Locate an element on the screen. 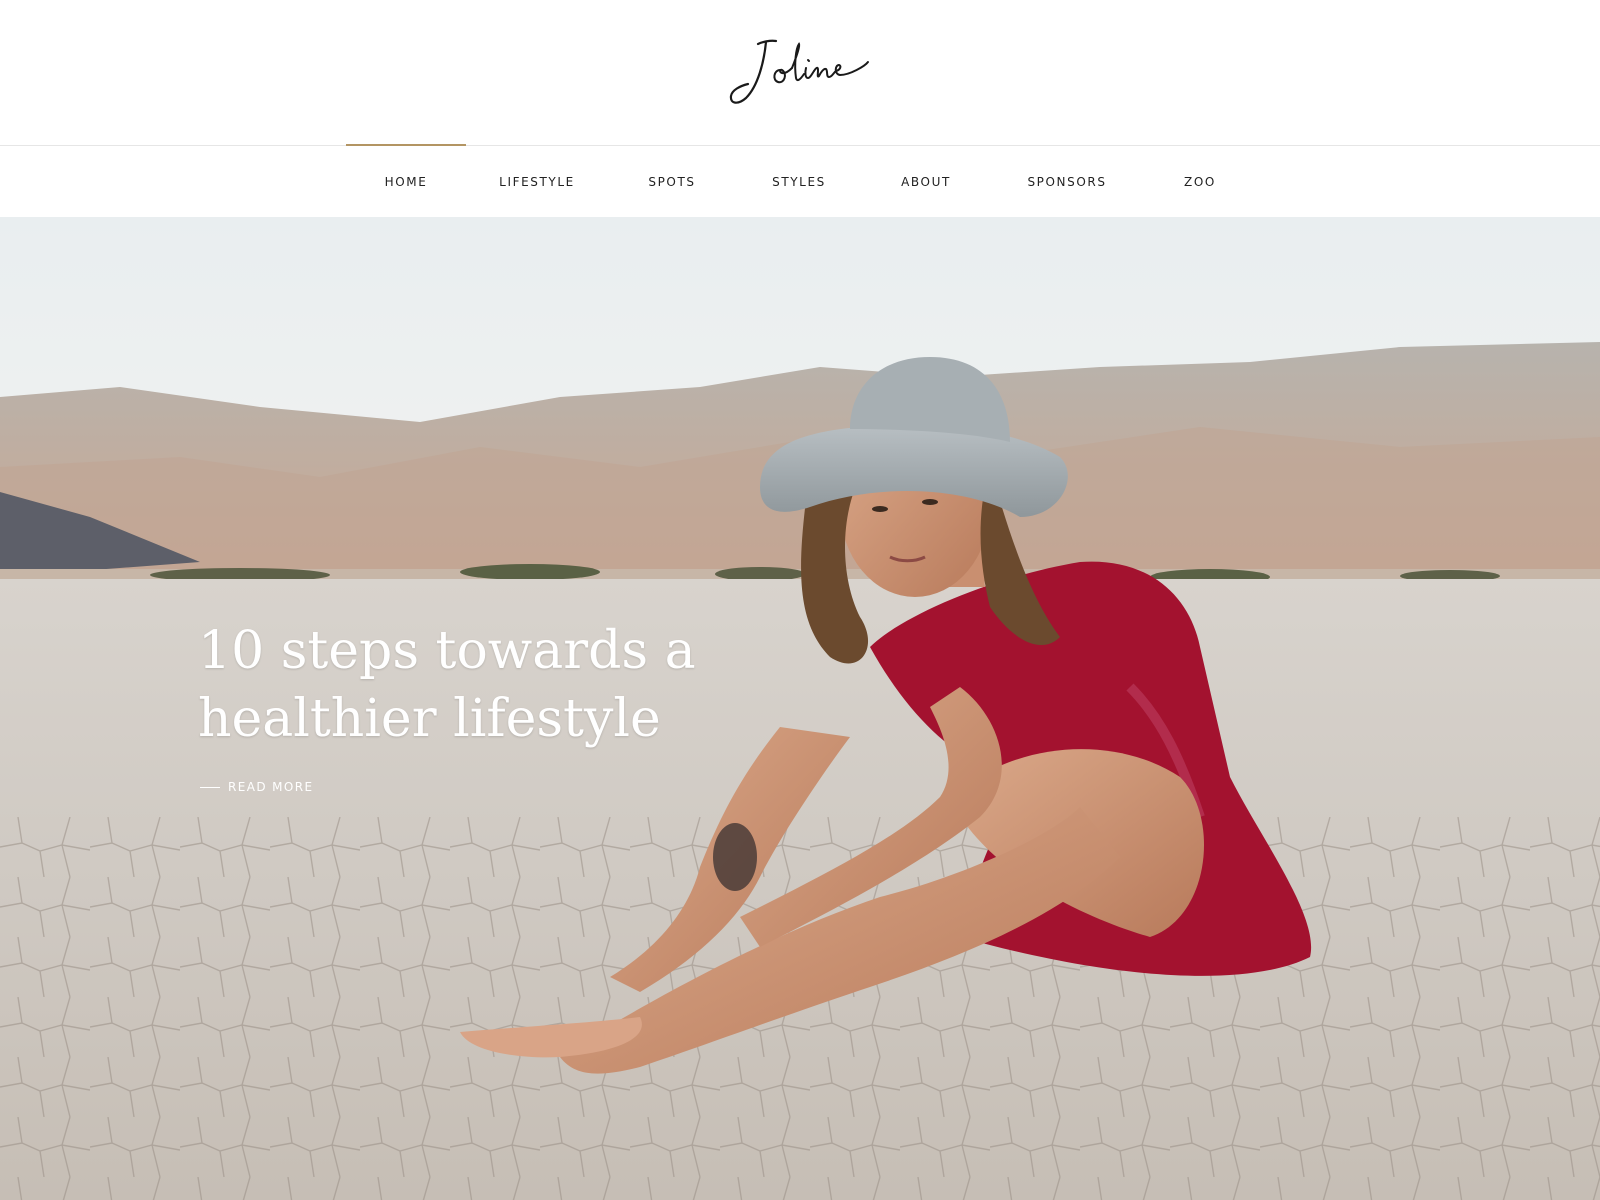 This screenshot has height=1200, width=1600. logo-signature is located at coordinates (799, 71).